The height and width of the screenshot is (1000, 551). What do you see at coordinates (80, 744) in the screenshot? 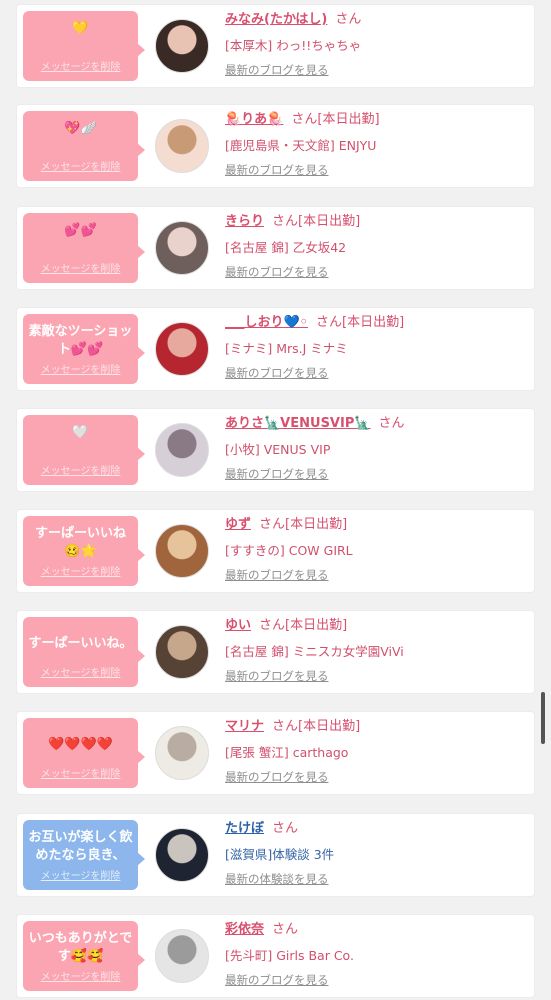
I see `message-text: ❤️❤️❤️❤️` at bounding box center [80, 744].